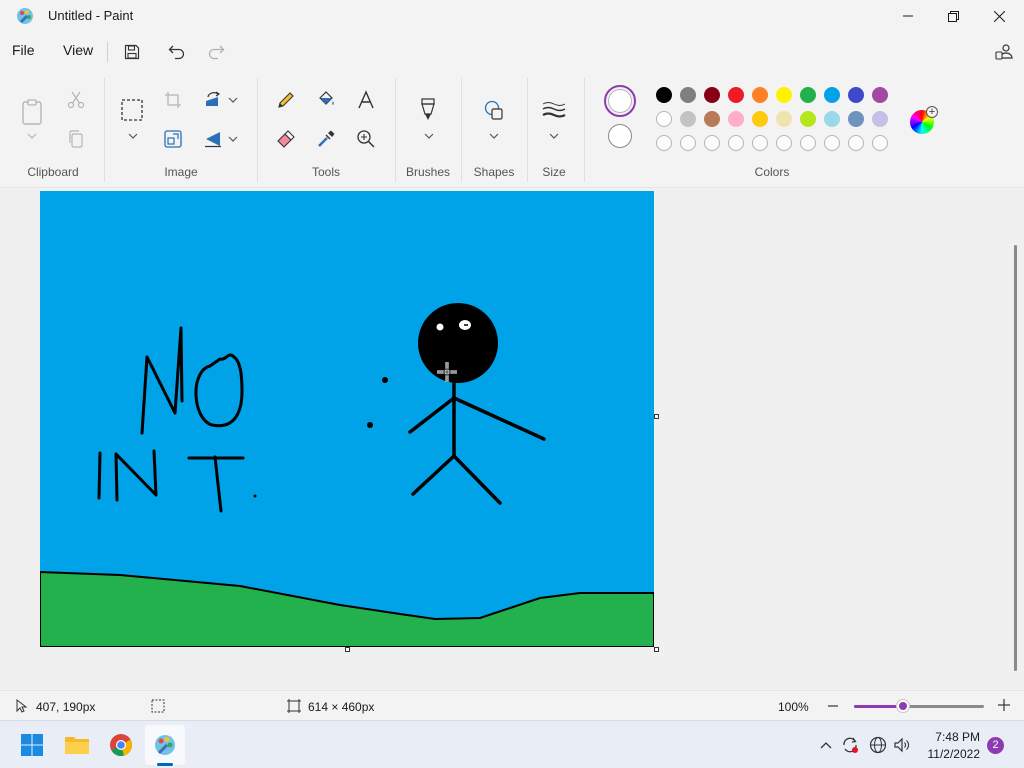  Describe the element at coordinates (428, 111) in the screenshot. I see `brushes-button` at that location.